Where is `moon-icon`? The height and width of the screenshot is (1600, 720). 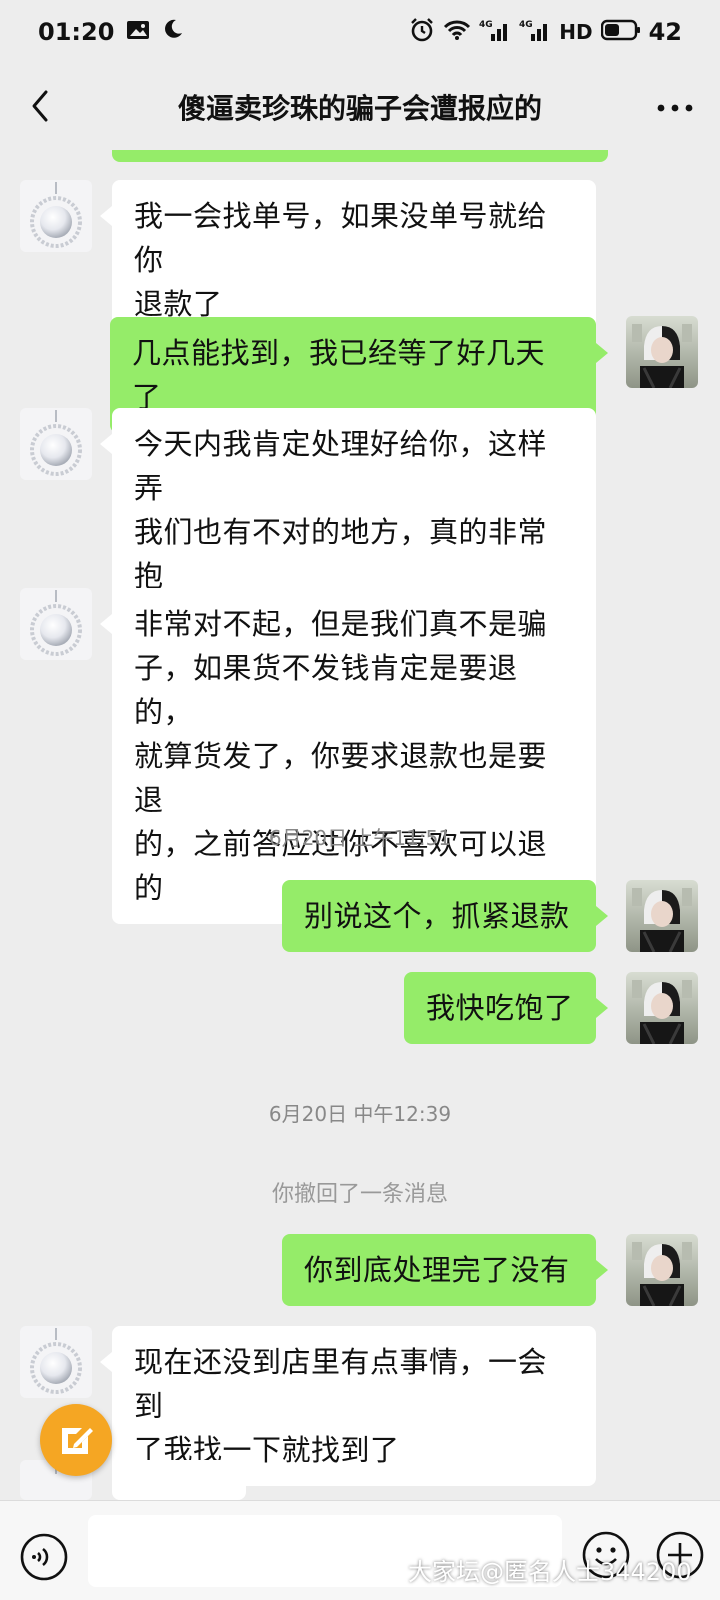
moon-icon is located at coordinates (173, 32).